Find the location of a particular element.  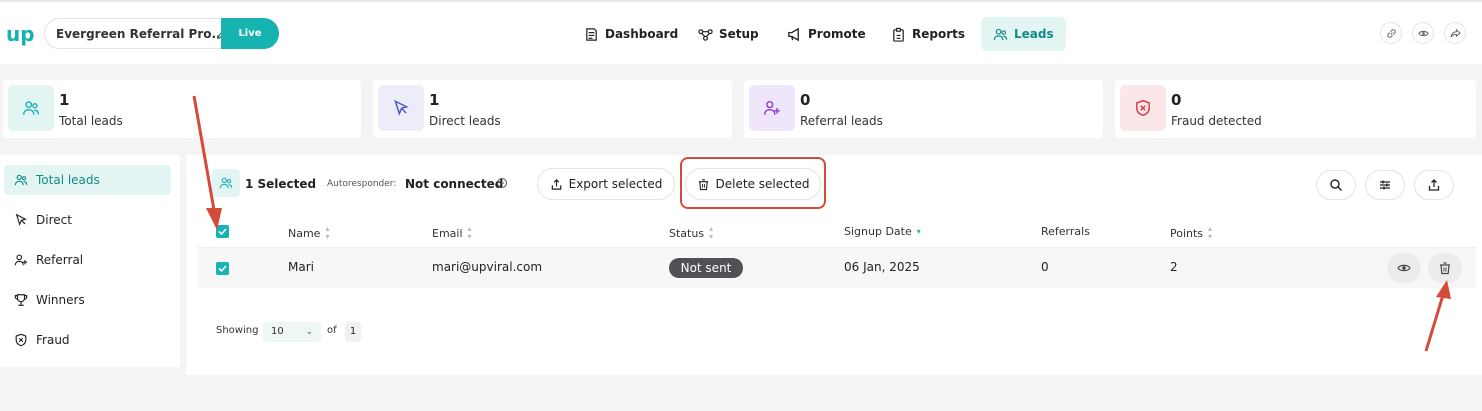

cell-referrals: 0 is located at coordinates (1045, 267).